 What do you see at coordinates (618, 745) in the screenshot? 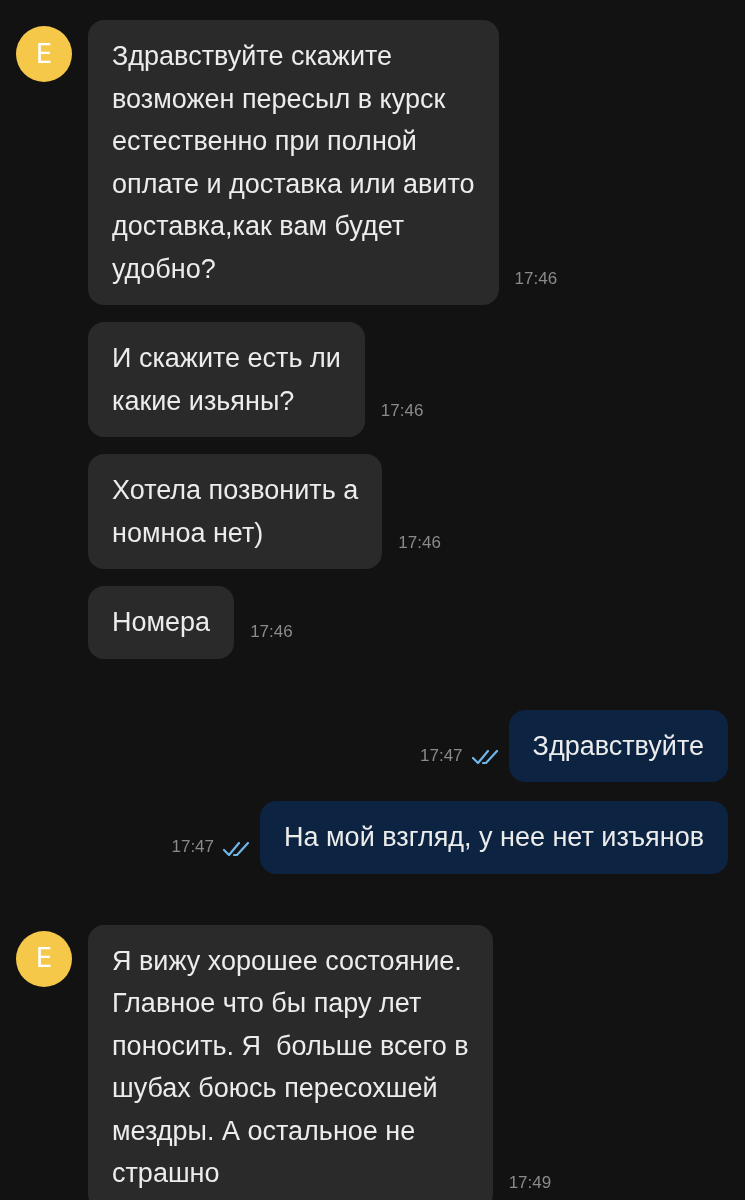
I see `message-bubble: Здравствуйте` at bounding box center [618, 745].